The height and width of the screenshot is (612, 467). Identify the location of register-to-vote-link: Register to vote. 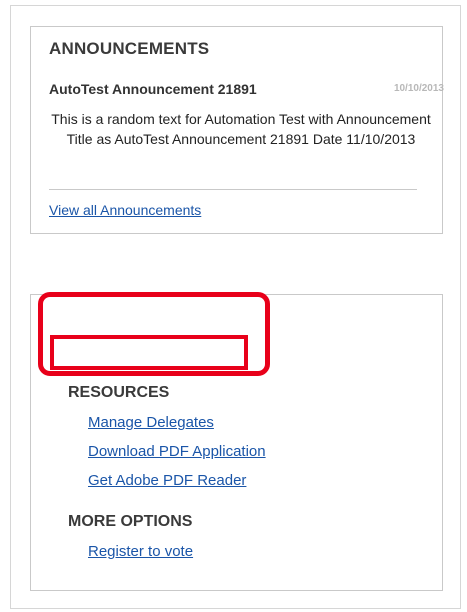
(140, 551).